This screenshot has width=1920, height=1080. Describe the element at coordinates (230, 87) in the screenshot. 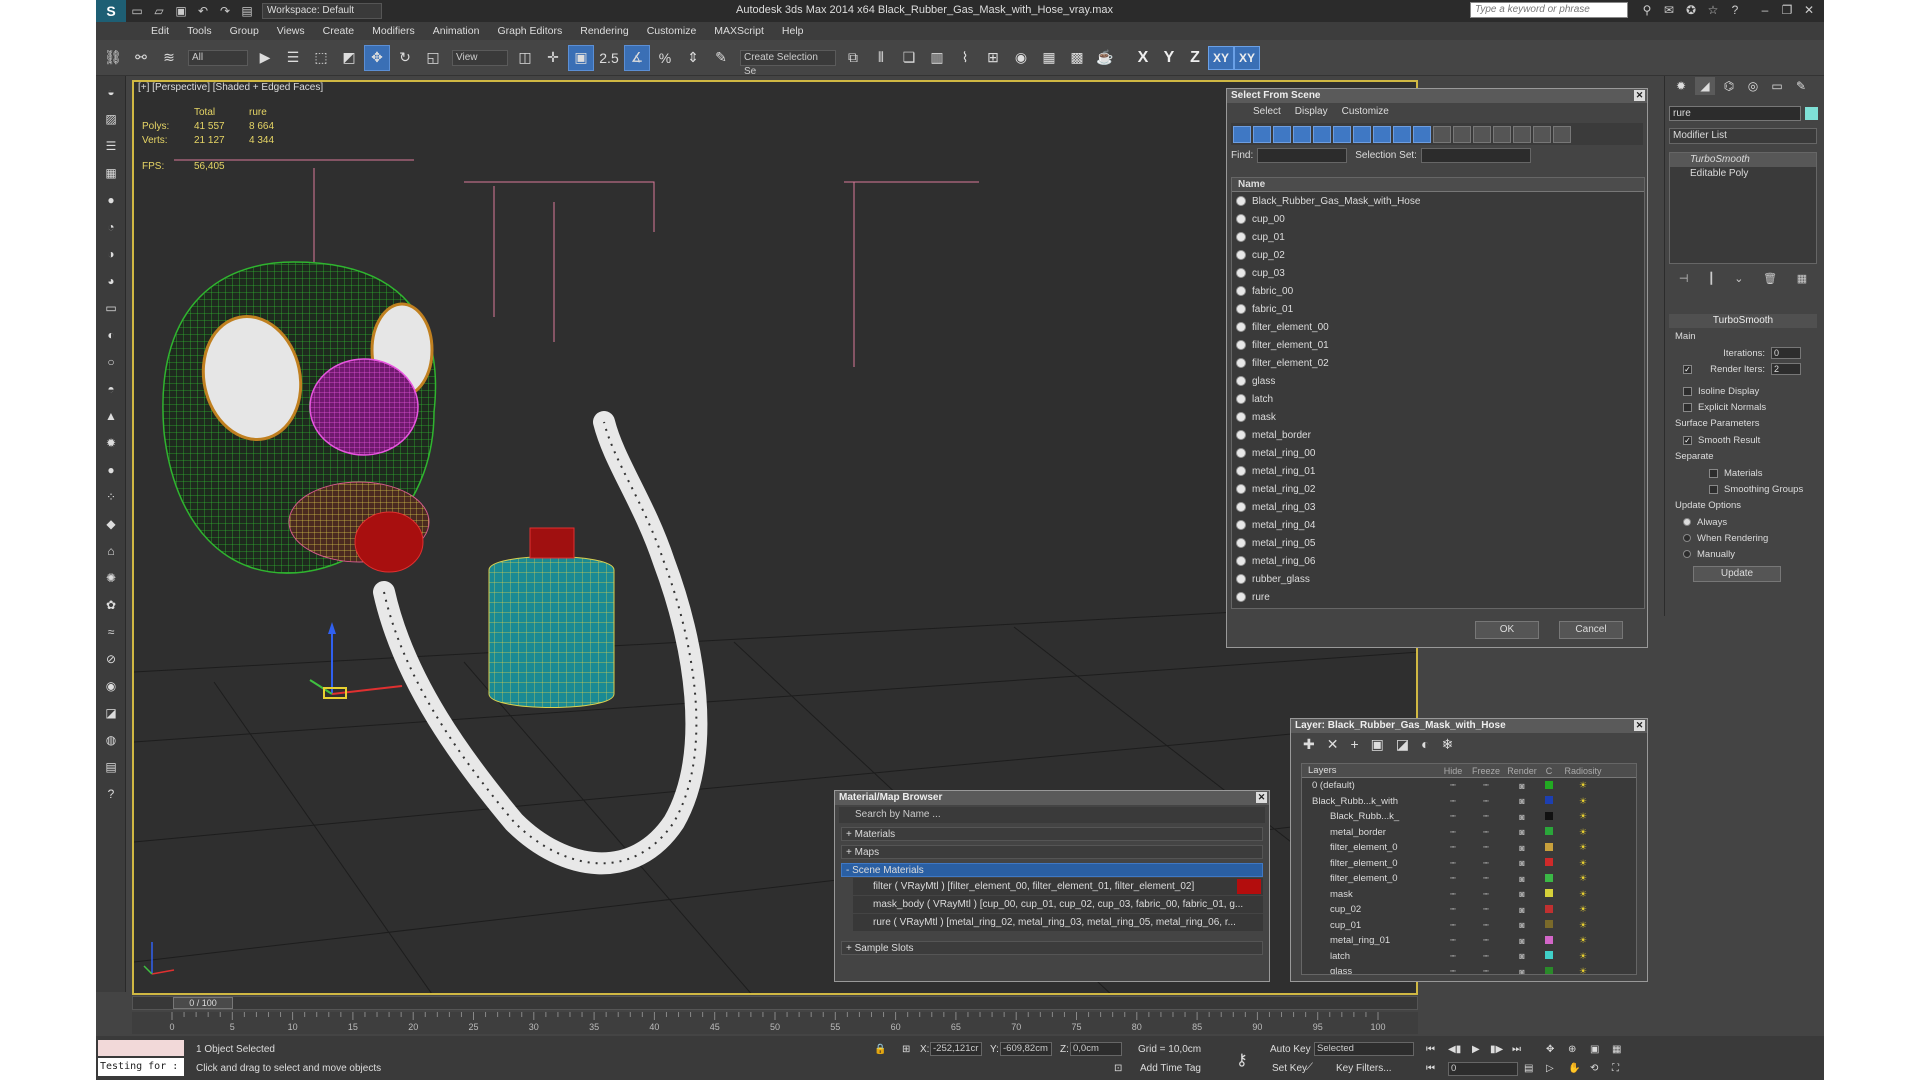

I see `viewport-label: [+] [Perspective] [Shaded + Edged Faces]` at that location.